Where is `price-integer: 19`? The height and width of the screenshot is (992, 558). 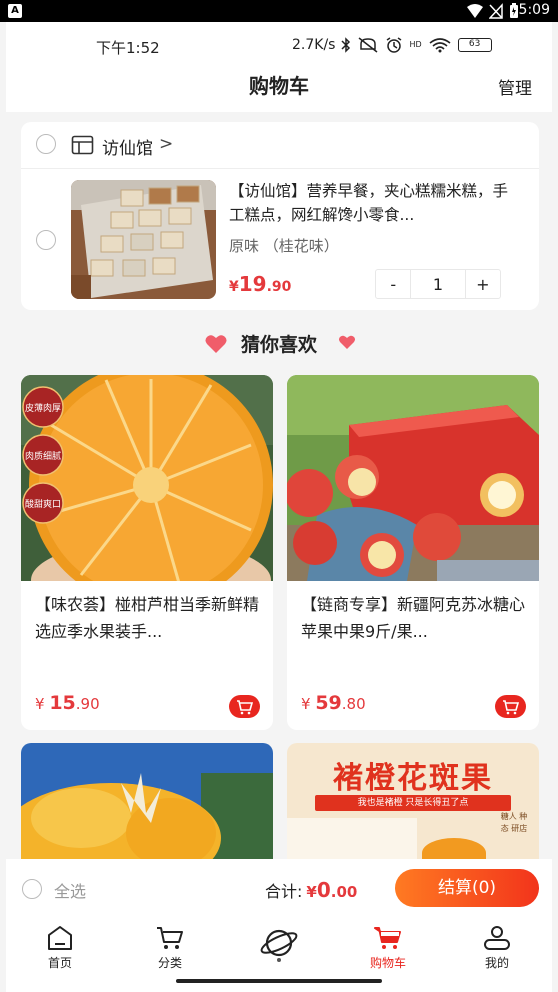
price-integer: 19 is located at coordinates (252, 284).